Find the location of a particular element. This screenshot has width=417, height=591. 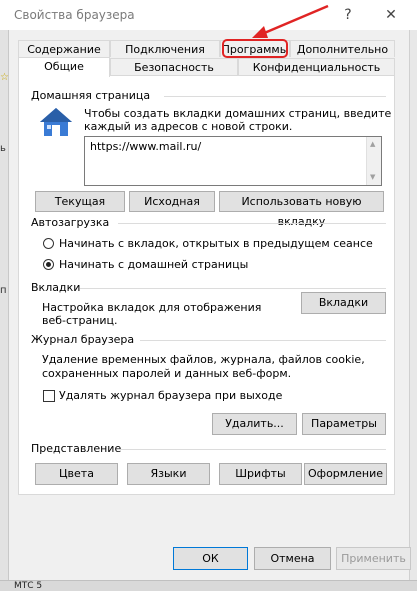

window-title: Свойства браузера is located at coordinates (74, 15).